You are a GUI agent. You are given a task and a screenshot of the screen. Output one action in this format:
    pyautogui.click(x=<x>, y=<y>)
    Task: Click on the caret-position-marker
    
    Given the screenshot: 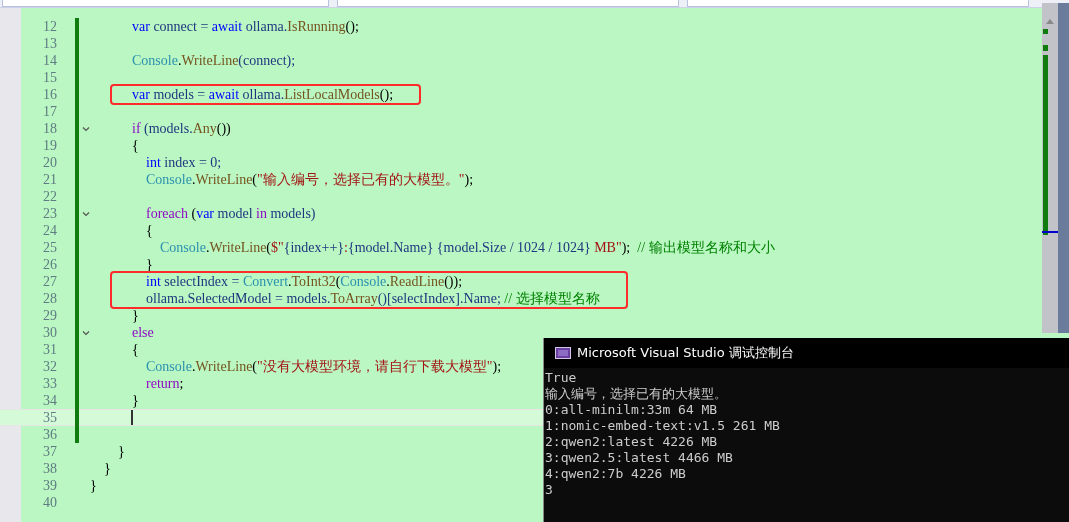 What is the action you would take?
    pyautogui.click(x=1050, y=232)
    